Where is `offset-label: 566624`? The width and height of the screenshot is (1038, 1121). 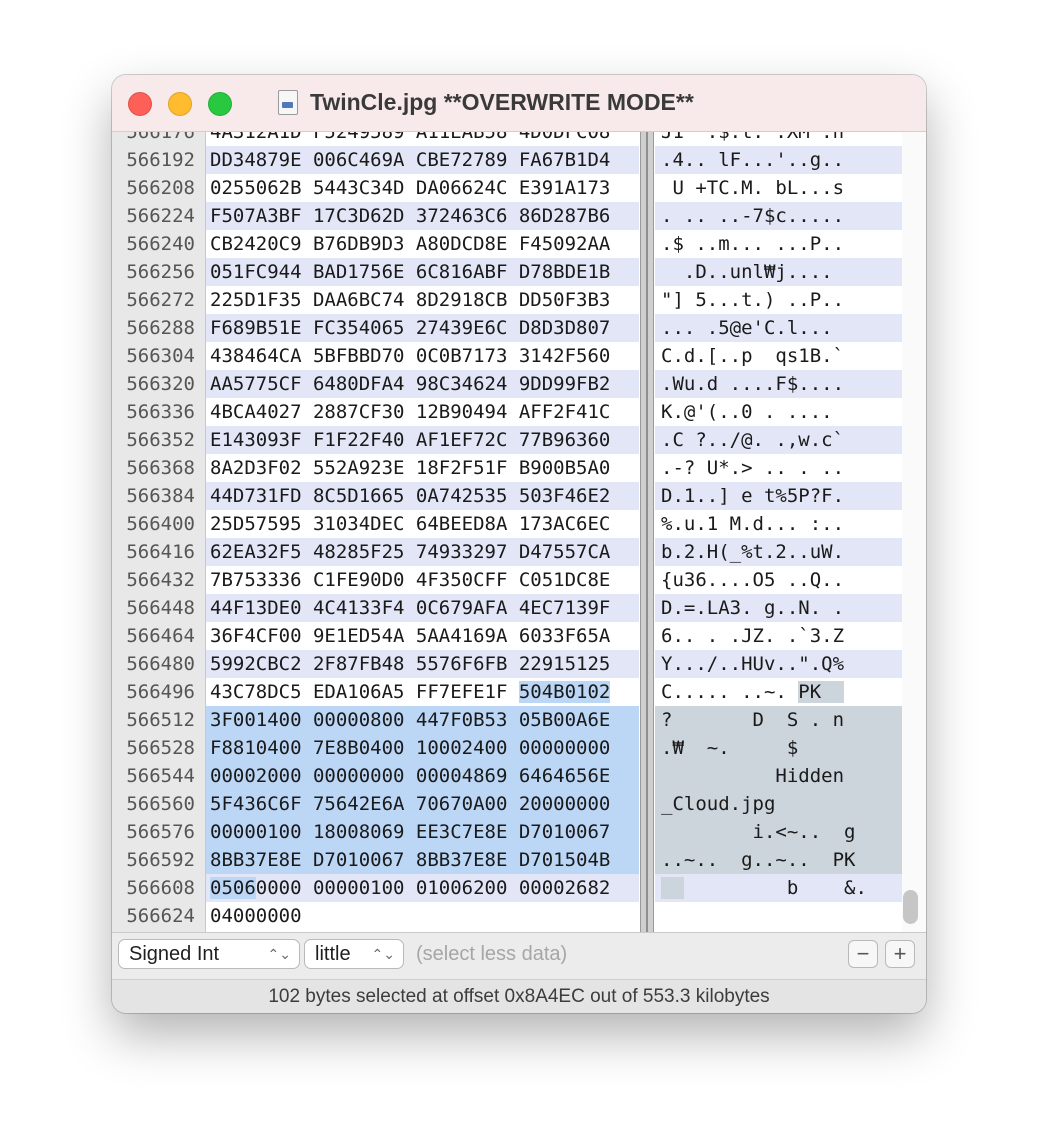
offset-label: 566624 is located at coordinates (160, 916).